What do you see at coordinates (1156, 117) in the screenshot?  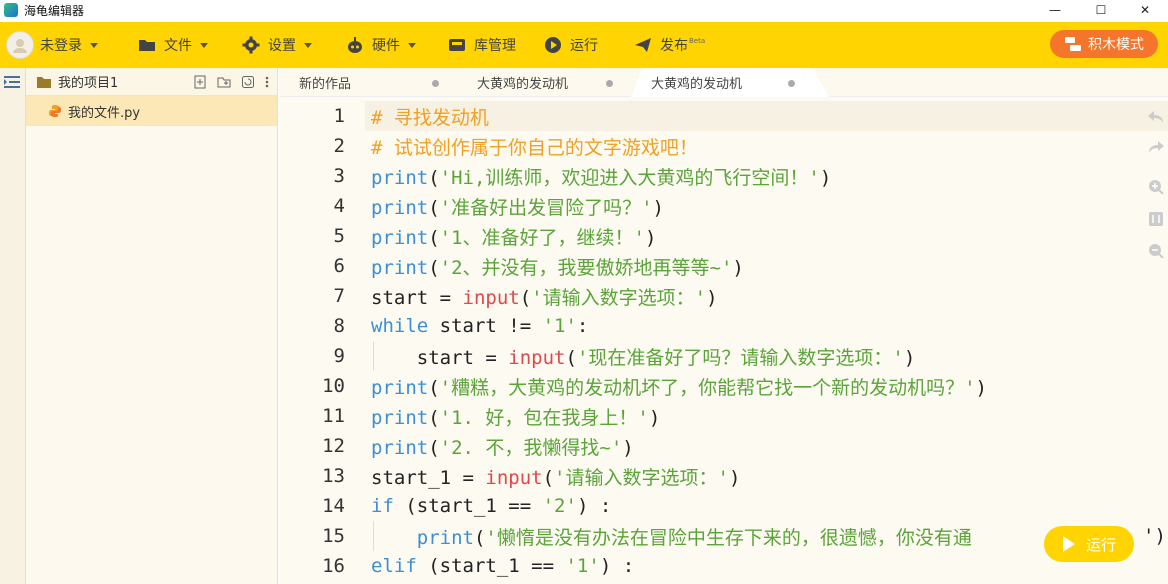 I see `undo-icon` at bounding box center [1156, 117].